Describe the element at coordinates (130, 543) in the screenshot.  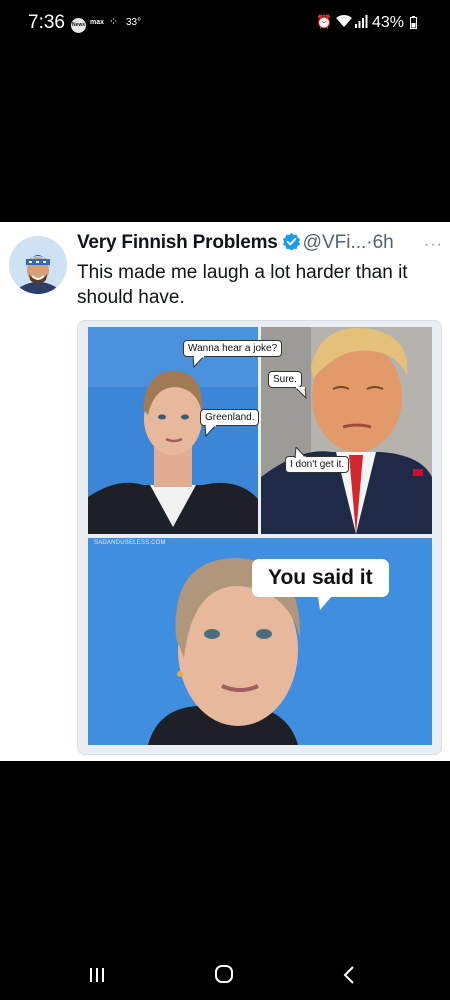
I see `watermark: SADANDUSELESS.COM` at that location.